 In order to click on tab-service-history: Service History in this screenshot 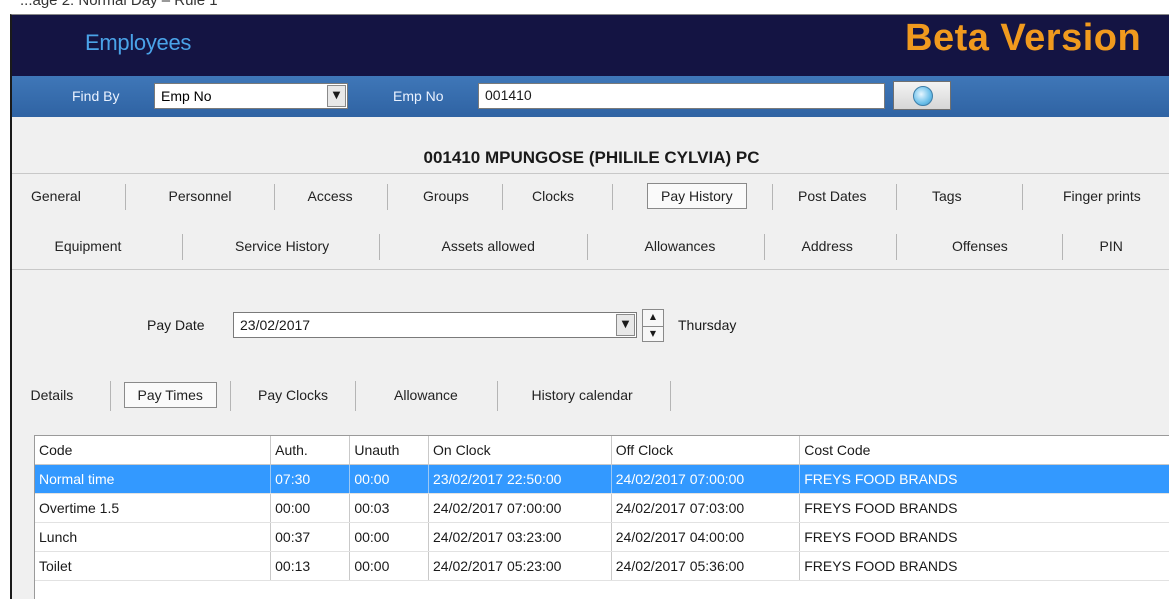, I will do `click(282, 246)`.